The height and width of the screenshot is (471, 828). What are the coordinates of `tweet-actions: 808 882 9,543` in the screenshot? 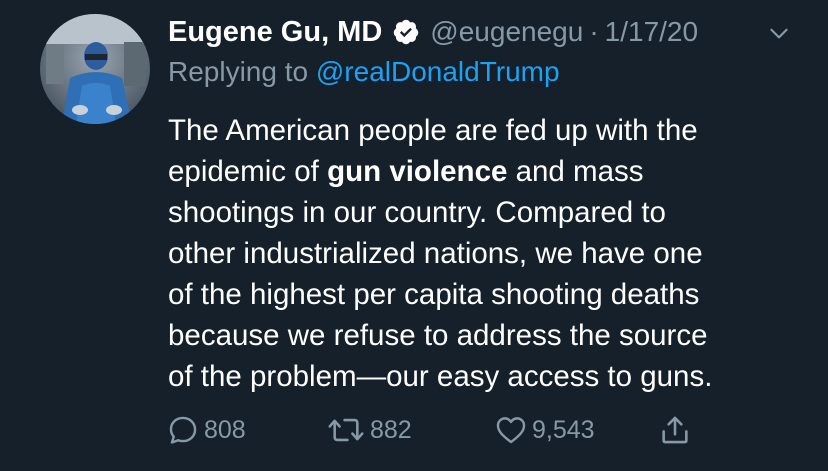 It's located at (486, 430).